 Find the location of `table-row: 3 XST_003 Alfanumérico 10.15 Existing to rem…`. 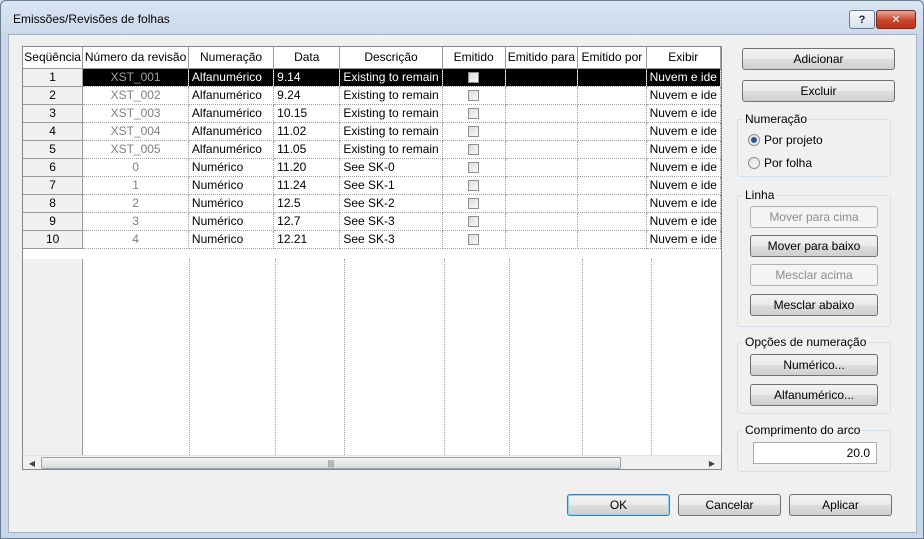

table-row: 3 XST_003 Alfanumérico 10.15 Existing to rem… is located at coordinates (372, 113).